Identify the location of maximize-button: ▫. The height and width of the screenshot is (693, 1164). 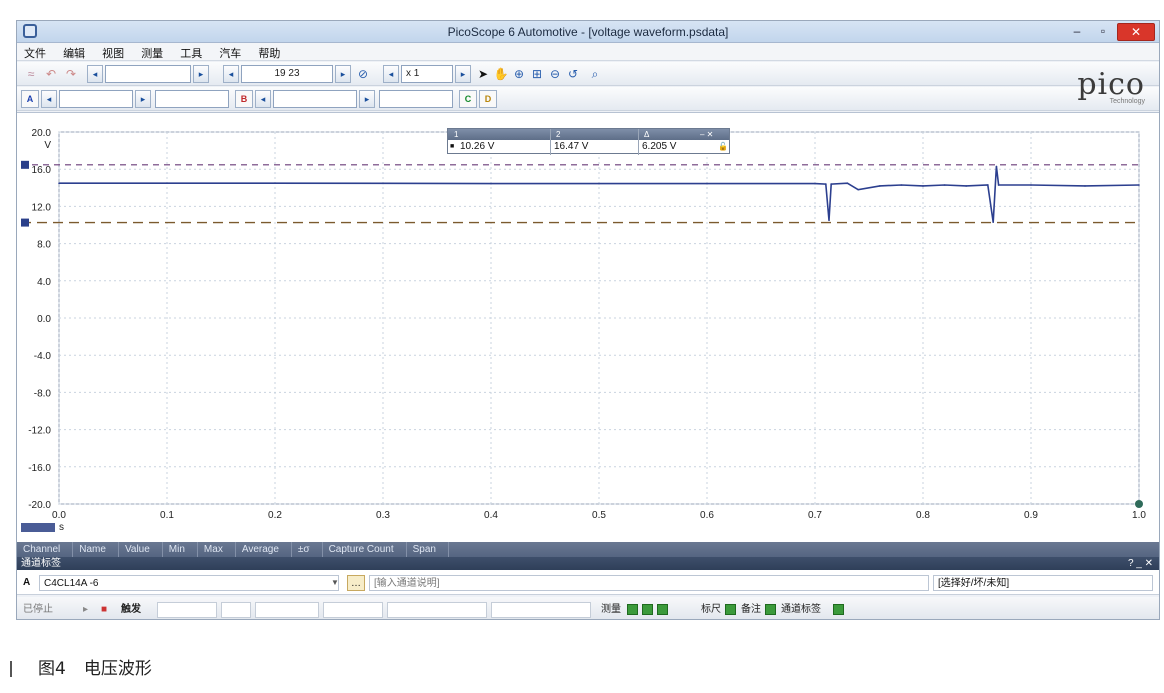
(1103, 32).